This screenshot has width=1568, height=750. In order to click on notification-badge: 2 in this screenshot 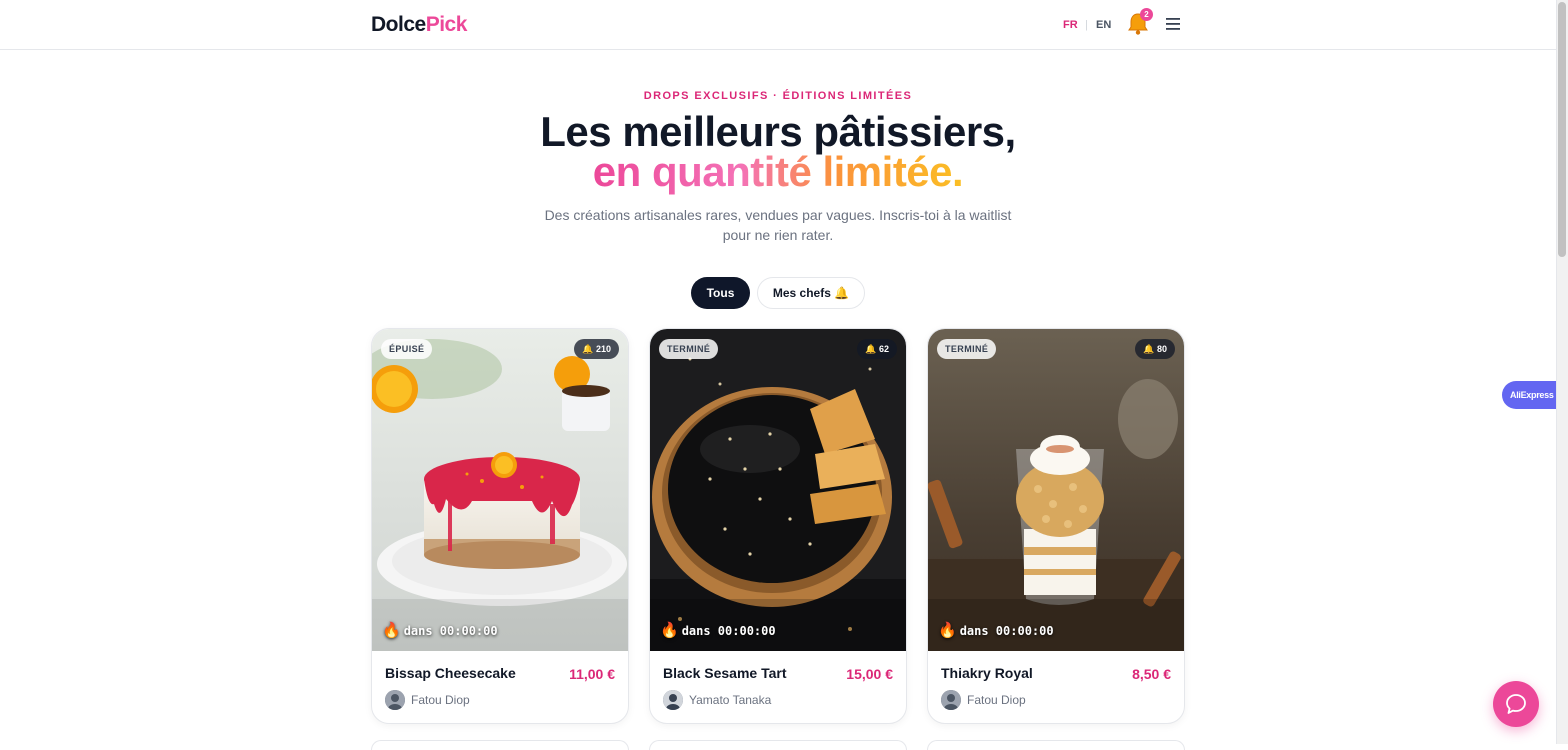, I will do `click(1146, 14)`.